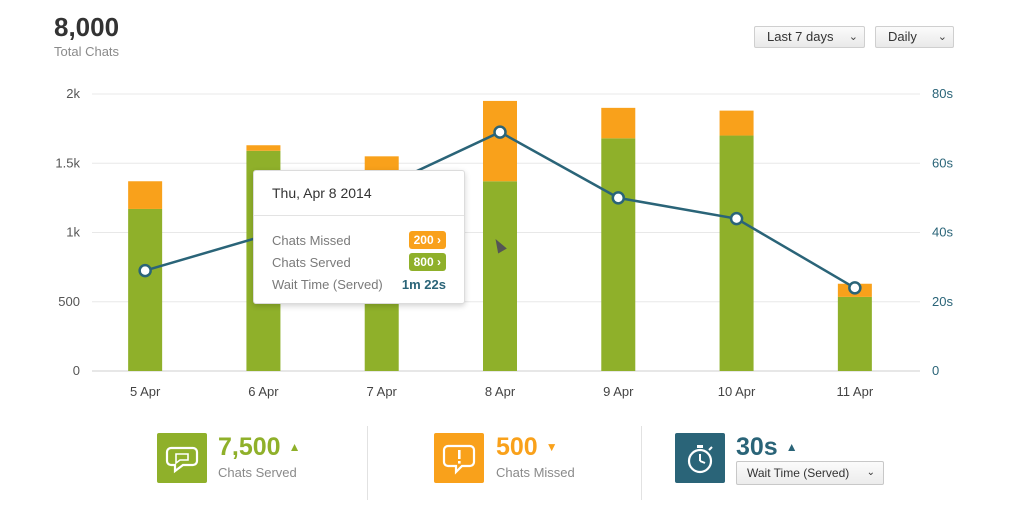  I want to click on trend-down-icon: ▼, so click(551, 447).